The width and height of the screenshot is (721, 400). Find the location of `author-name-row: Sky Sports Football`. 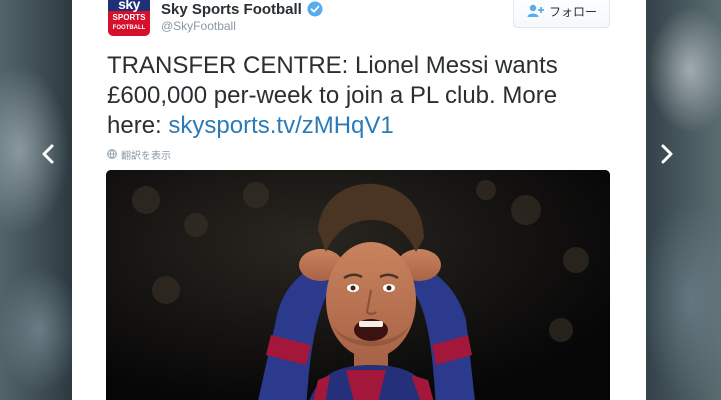

author-name-row: Sky Sports Football is located at coordinates (242, 9).